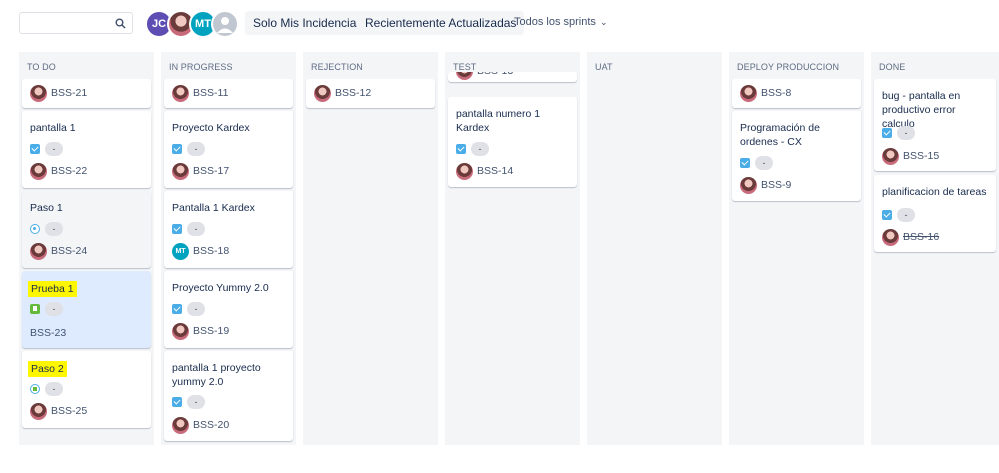  What do you see at coordinates (495, 171) in the screenshot?
I see `issue-key: BSS-14` at bounding box center [495, 171].